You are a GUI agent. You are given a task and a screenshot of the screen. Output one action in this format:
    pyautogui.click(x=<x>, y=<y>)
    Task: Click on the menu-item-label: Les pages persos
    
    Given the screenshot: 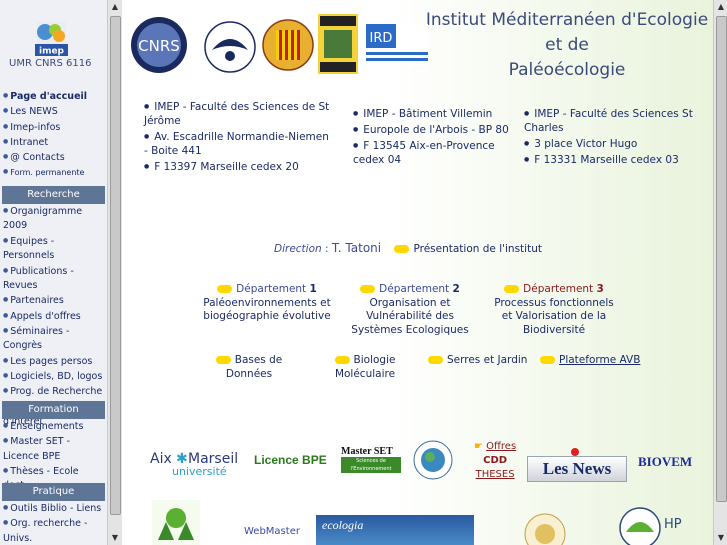 What is the action you would take?
    pyautogui.click(x=51, y=361)
    